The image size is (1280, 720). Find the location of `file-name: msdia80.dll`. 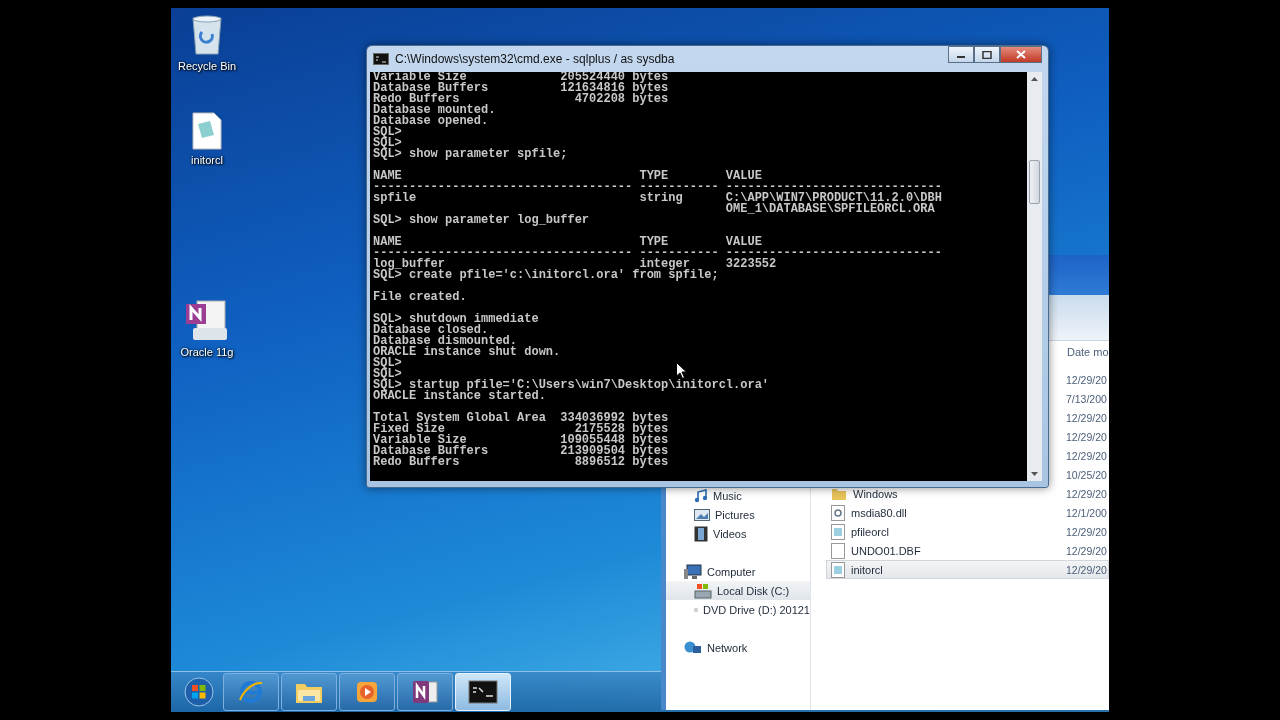

file-name: msdia80.dll is located at coordinates (879, 512).